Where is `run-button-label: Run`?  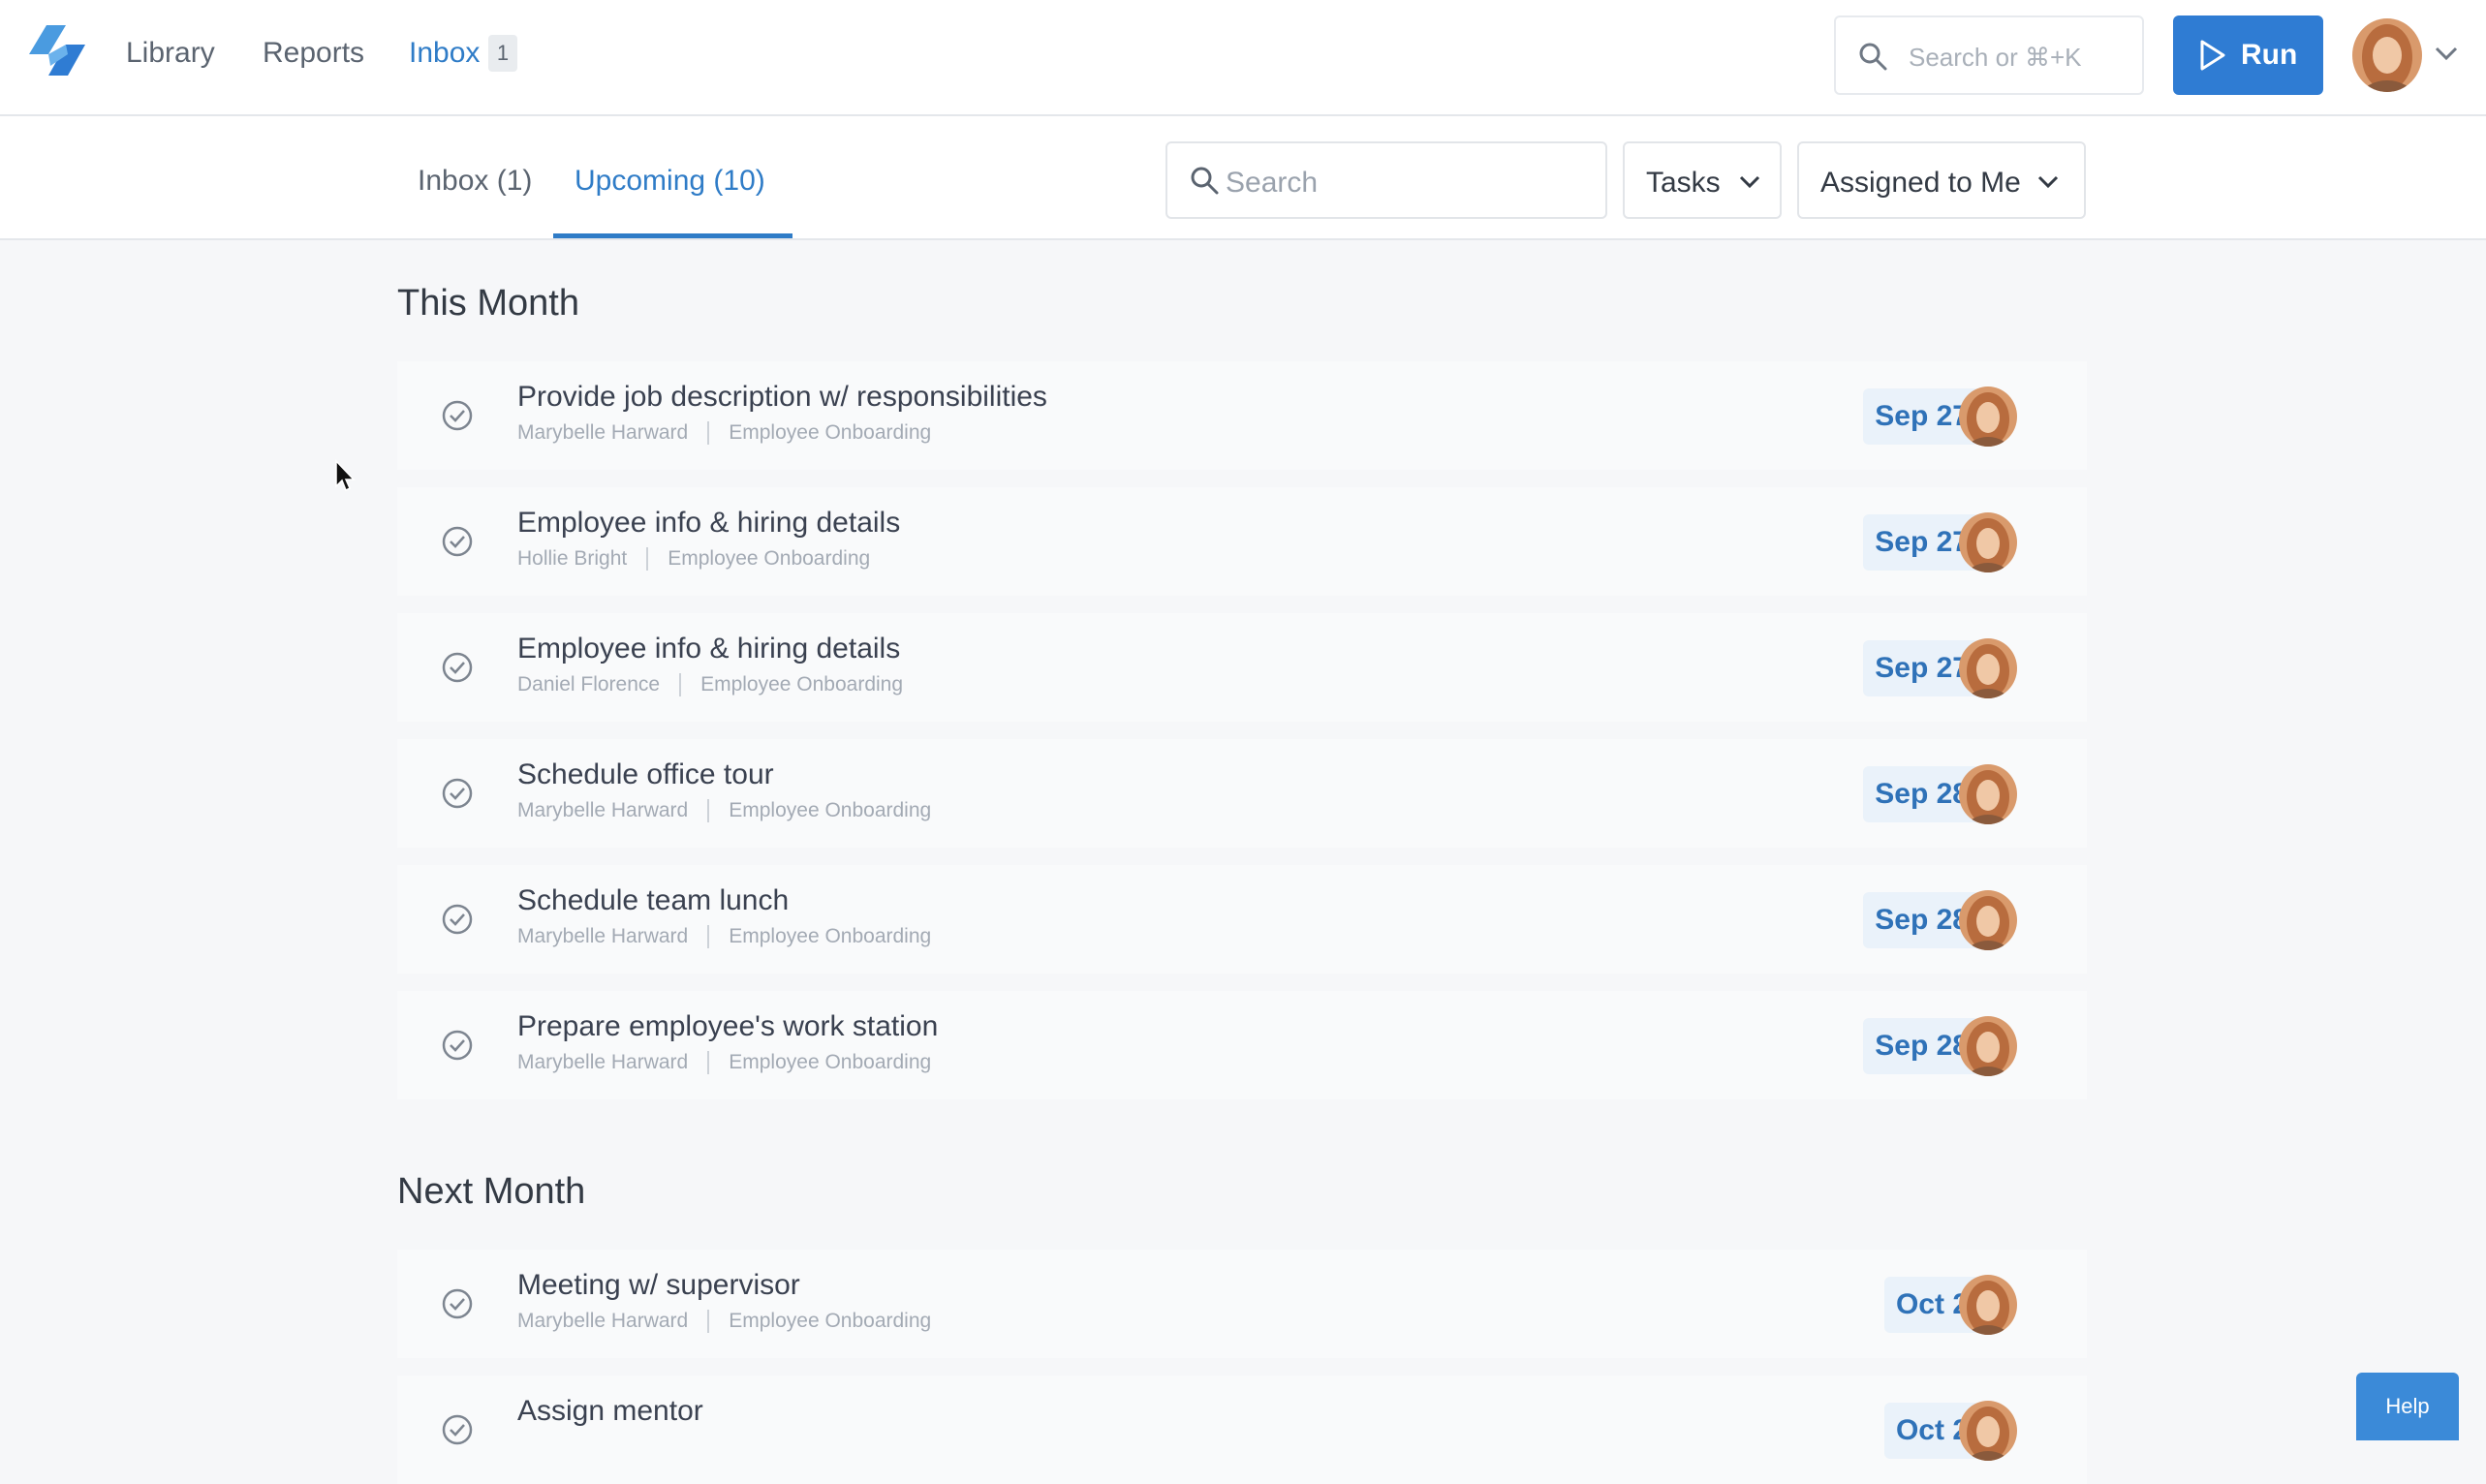 run-button-label: Run is located at coordinates (2269, 55).